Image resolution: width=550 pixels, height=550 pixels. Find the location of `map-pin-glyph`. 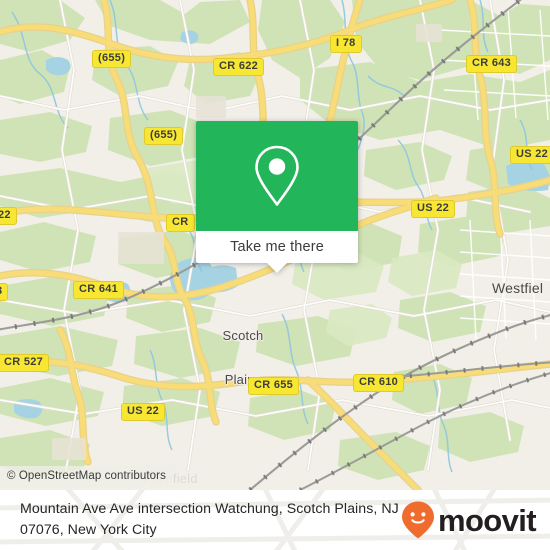

map-pin-glyph is located at coordinates (277, 175).